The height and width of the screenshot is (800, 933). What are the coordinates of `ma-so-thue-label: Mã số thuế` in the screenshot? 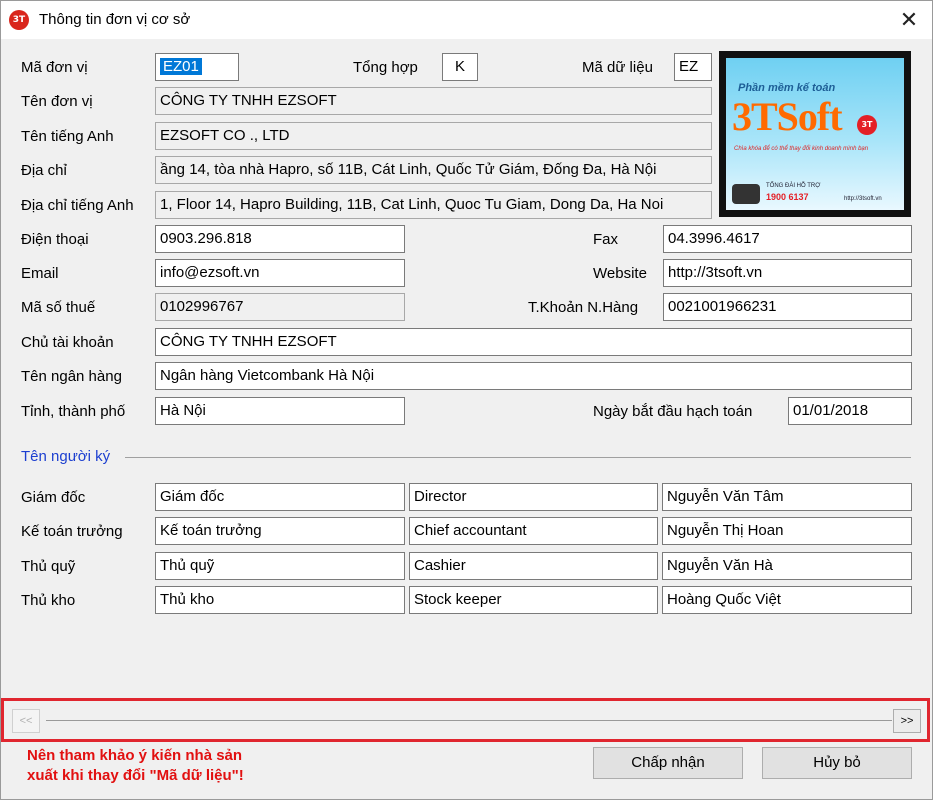 It's located at (58, 307).